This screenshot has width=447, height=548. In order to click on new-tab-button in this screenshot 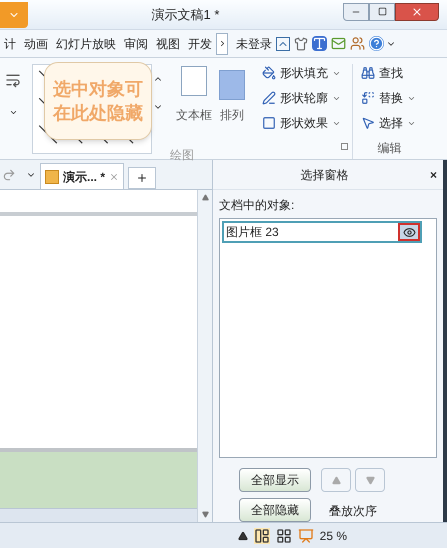, I will do `click(142, 178)`.